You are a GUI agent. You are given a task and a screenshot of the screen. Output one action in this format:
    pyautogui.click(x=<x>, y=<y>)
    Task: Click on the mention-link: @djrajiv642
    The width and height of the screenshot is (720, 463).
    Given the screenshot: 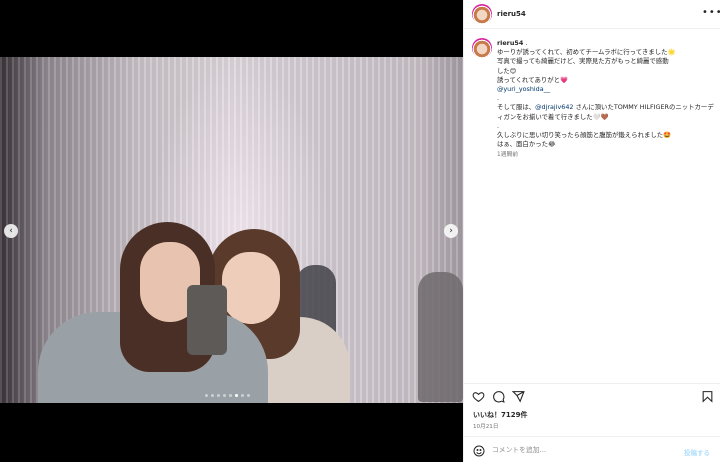 What is the action you would take?
    pyautogui.click(x=554, y=107)
    